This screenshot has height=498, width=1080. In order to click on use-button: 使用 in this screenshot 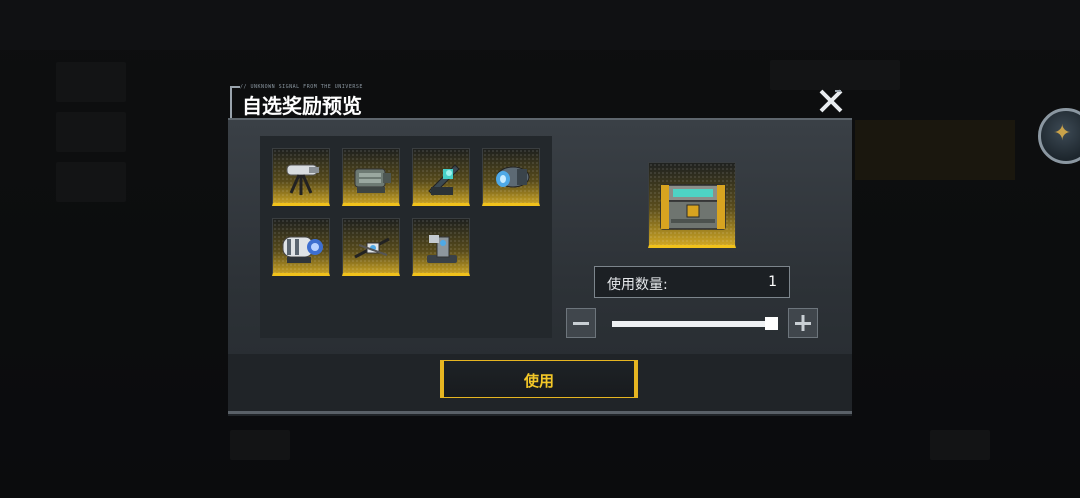, I will do `click(539, 379)`.